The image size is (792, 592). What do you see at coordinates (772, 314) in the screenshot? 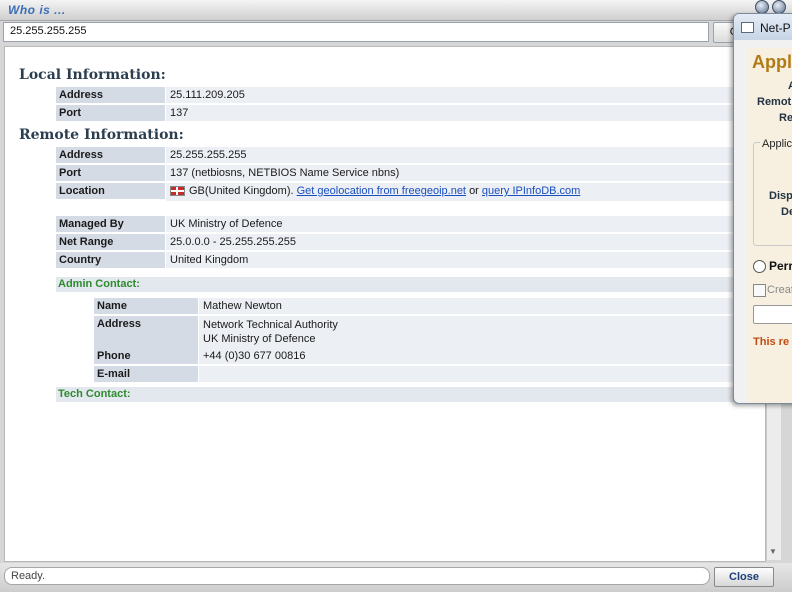
I see `dialog-input` at bounding box center [772, 314].